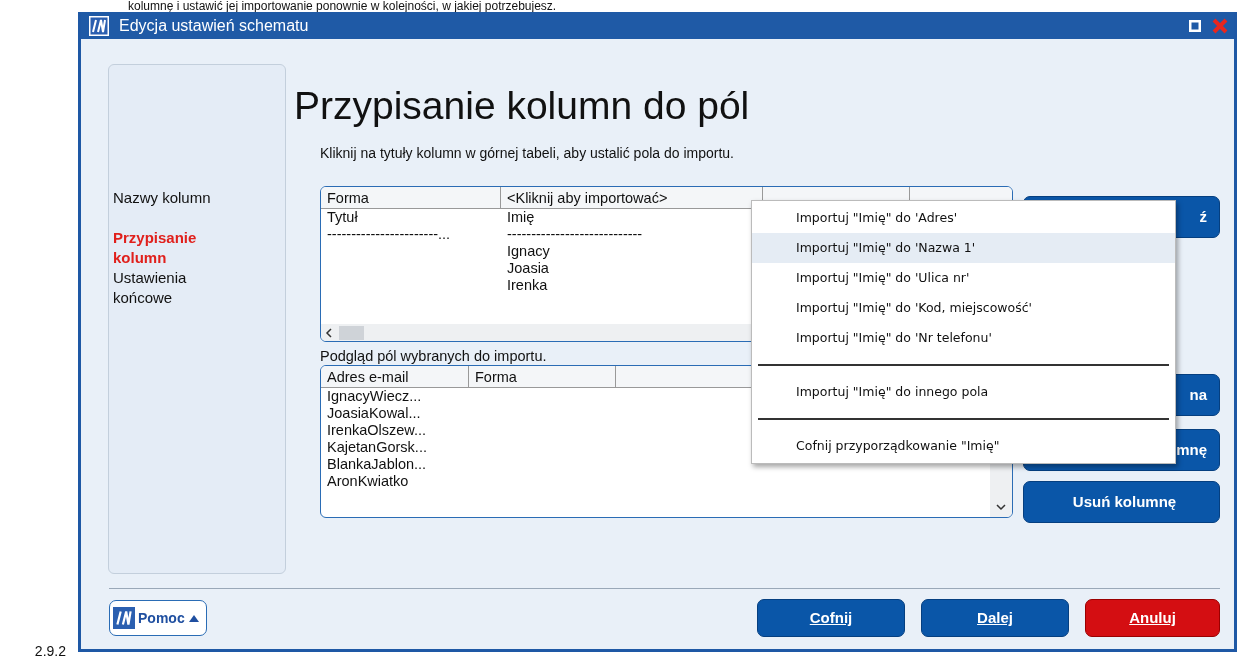 The width and height of the screenshot is (1259, 670). I want to click on menu-item: Importuj "Imię" do 'Nazwa 1', so click(963, 248).